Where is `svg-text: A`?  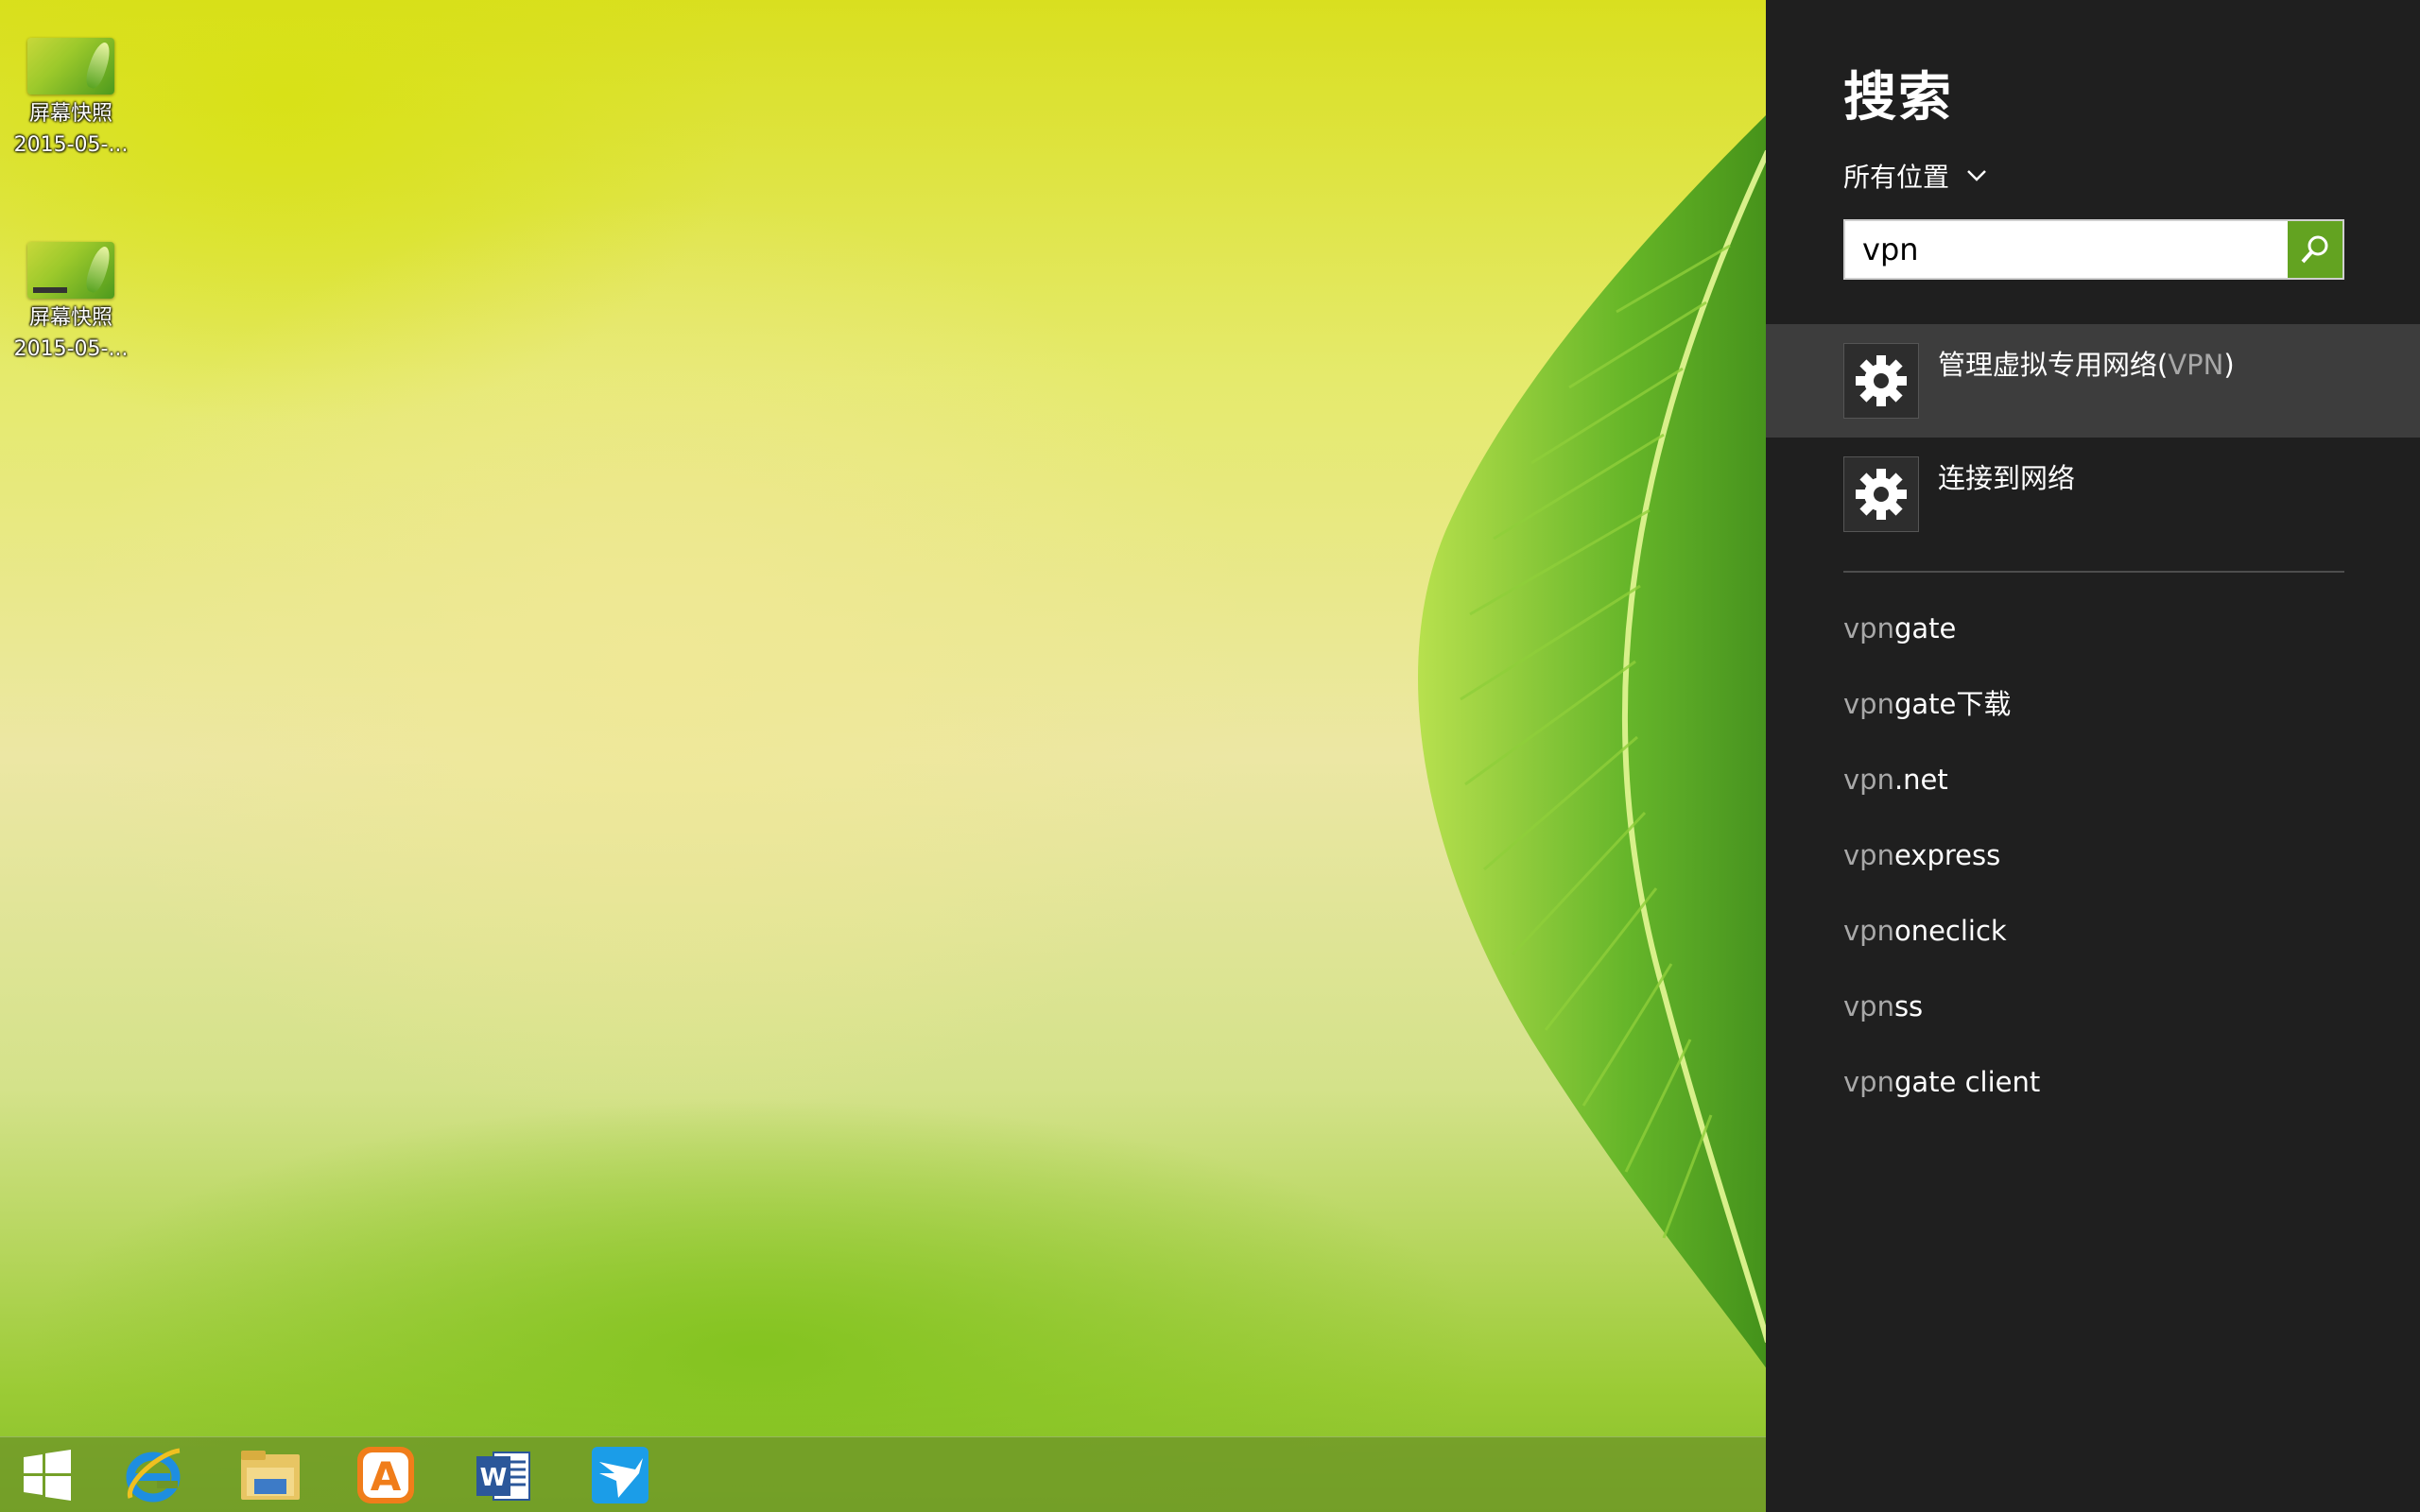
svg-text: A is located at coordinates (386, 1476).